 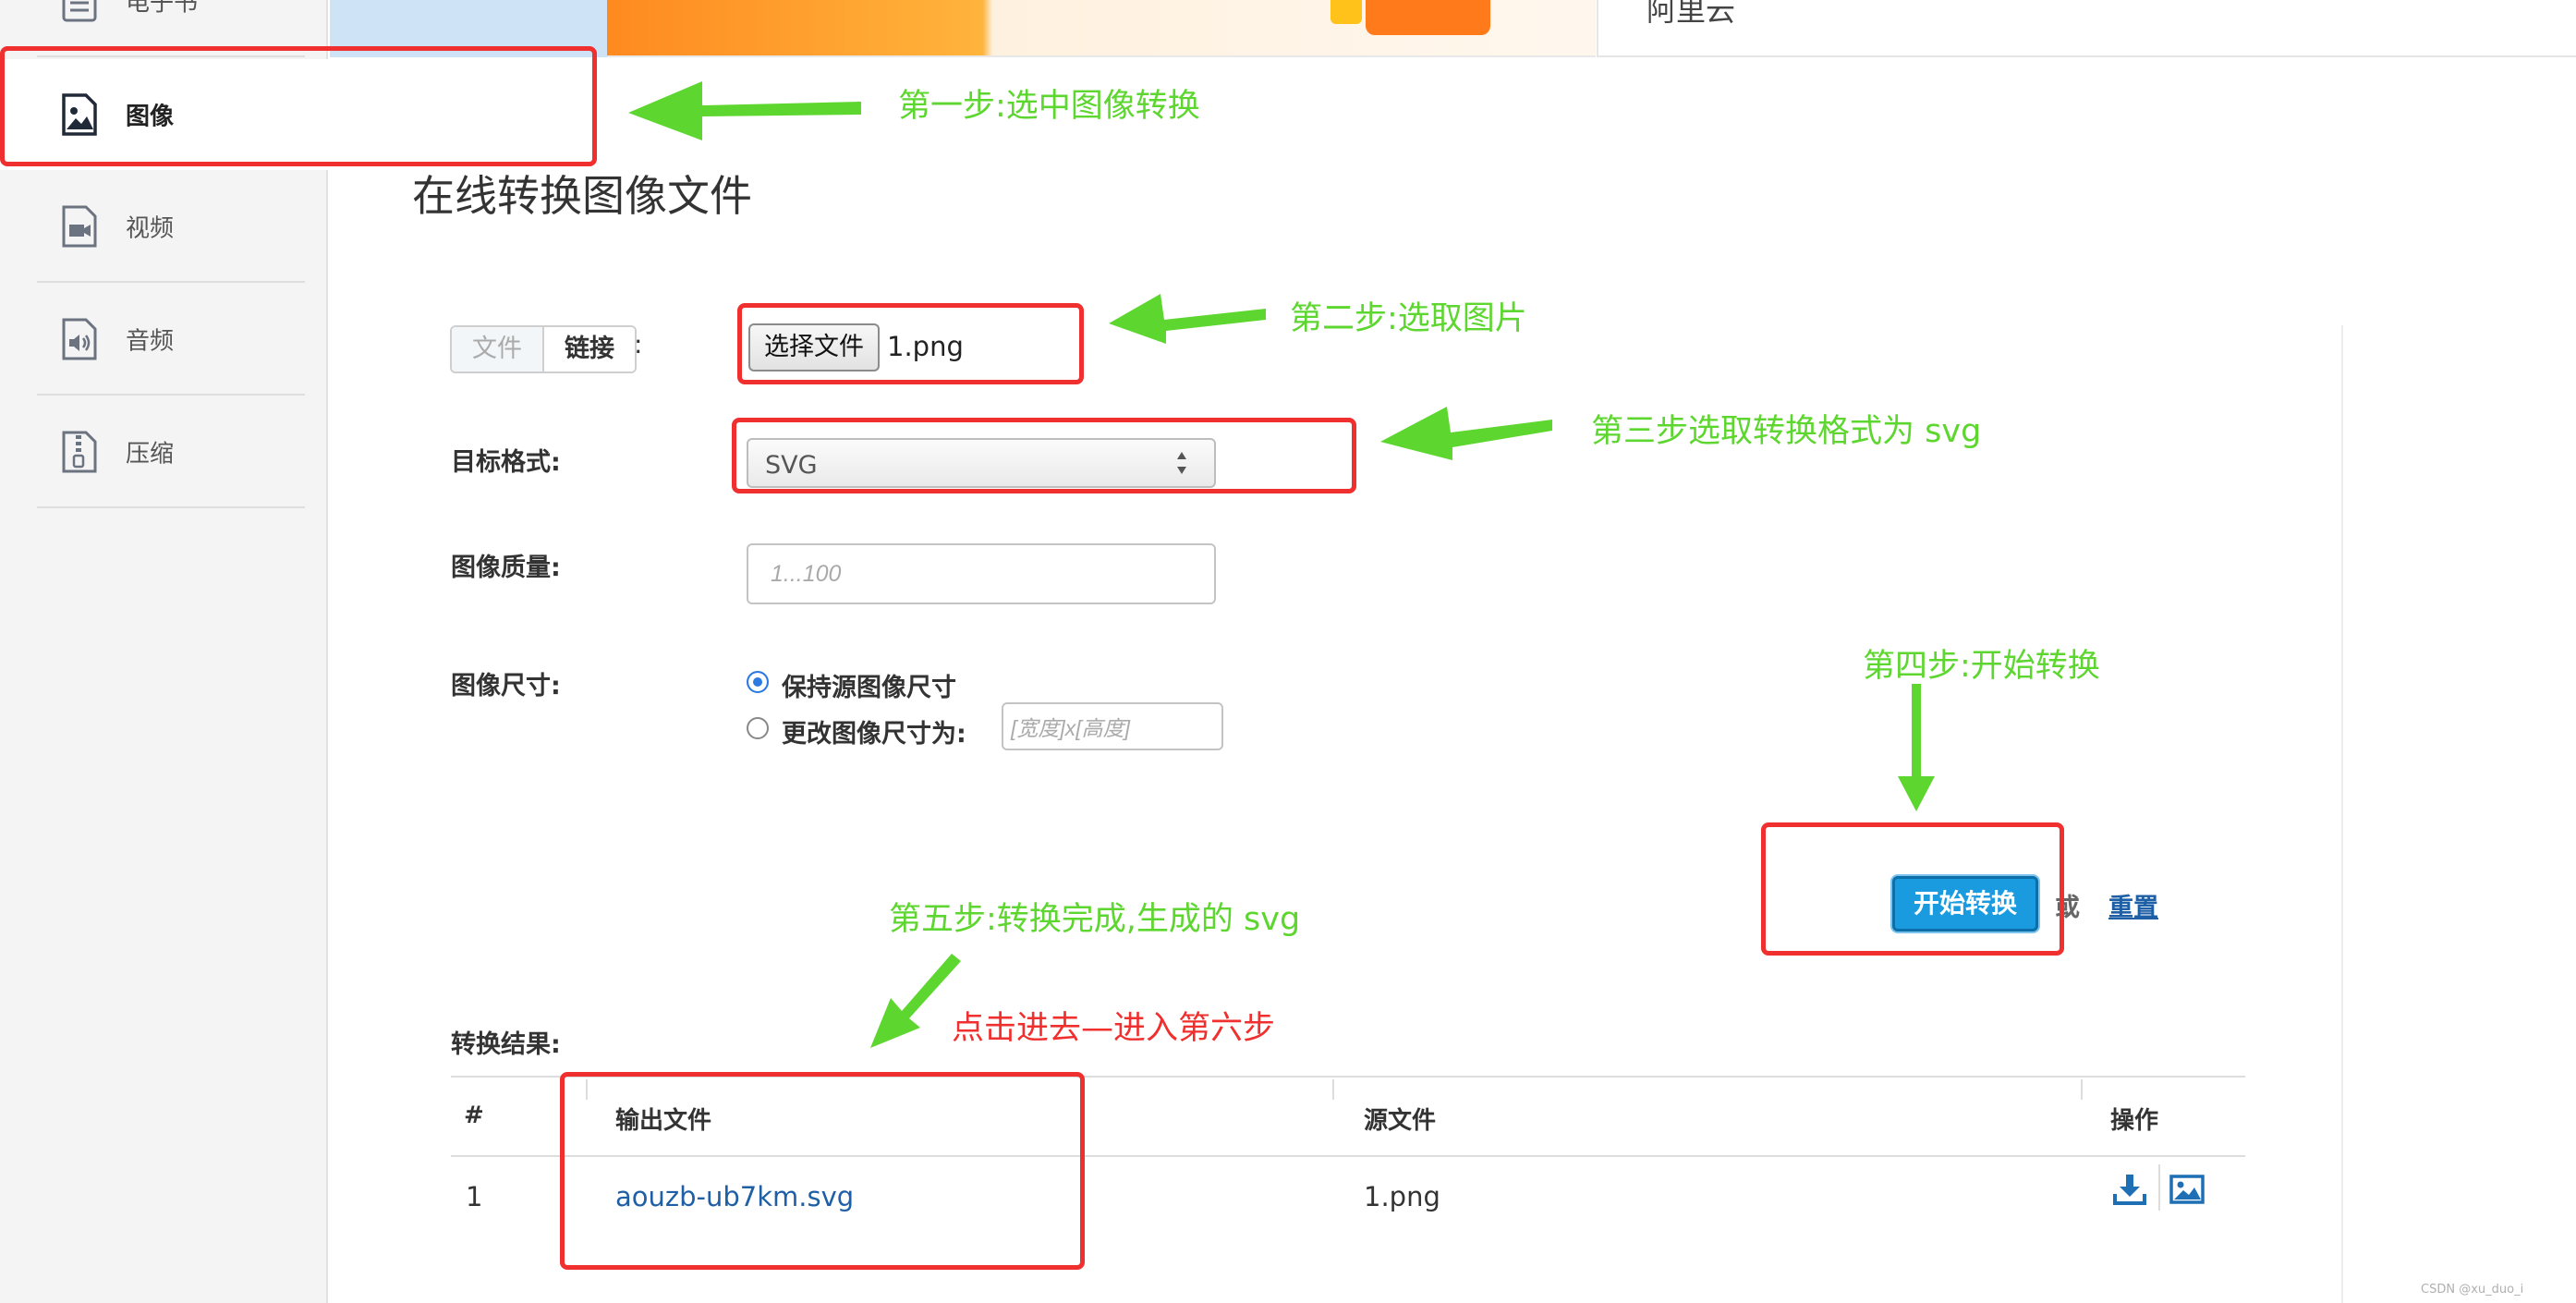 I want to click on tab-file: 文件, so click(x=497, y=349).